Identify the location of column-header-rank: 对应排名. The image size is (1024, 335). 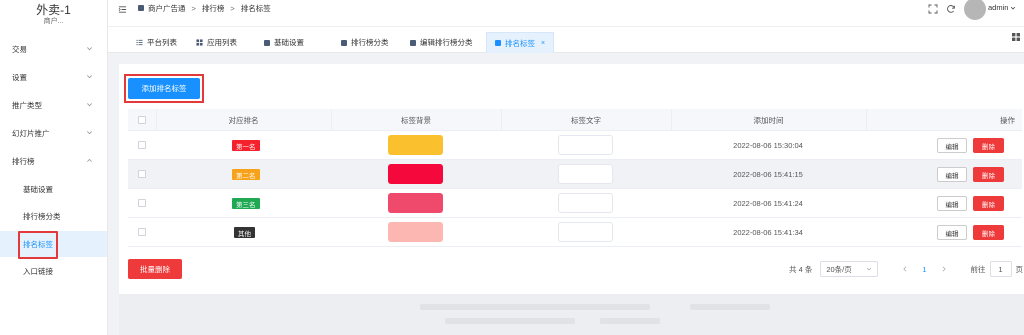
(243, 120).